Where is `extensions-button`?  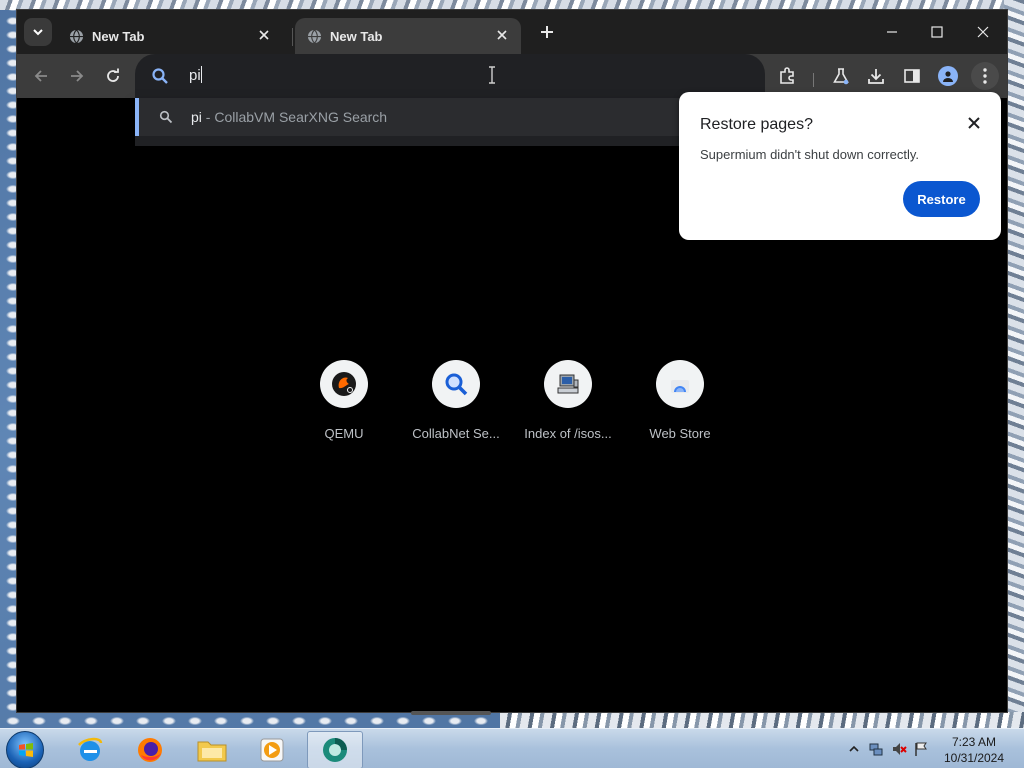
extensions-button is located at coordinates (787, 76).